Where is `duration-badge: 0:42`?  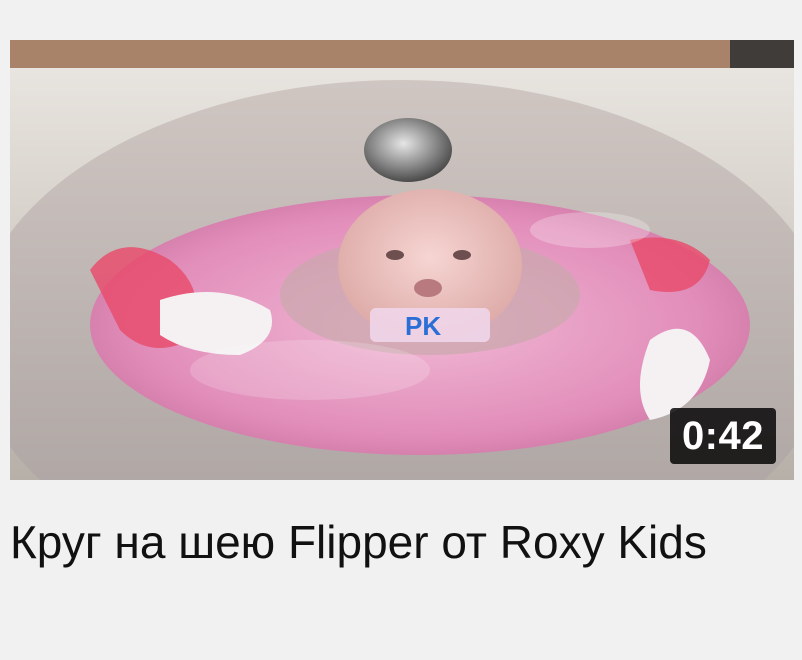 duration-badge: 0:42 is located at coordinates (722, 436).